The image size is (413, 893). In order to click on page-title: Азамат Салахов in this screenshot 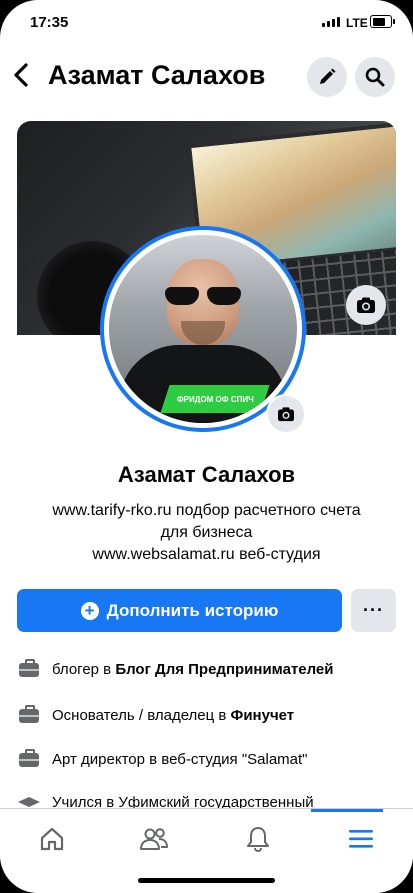, I will do `click(157, 75)`.